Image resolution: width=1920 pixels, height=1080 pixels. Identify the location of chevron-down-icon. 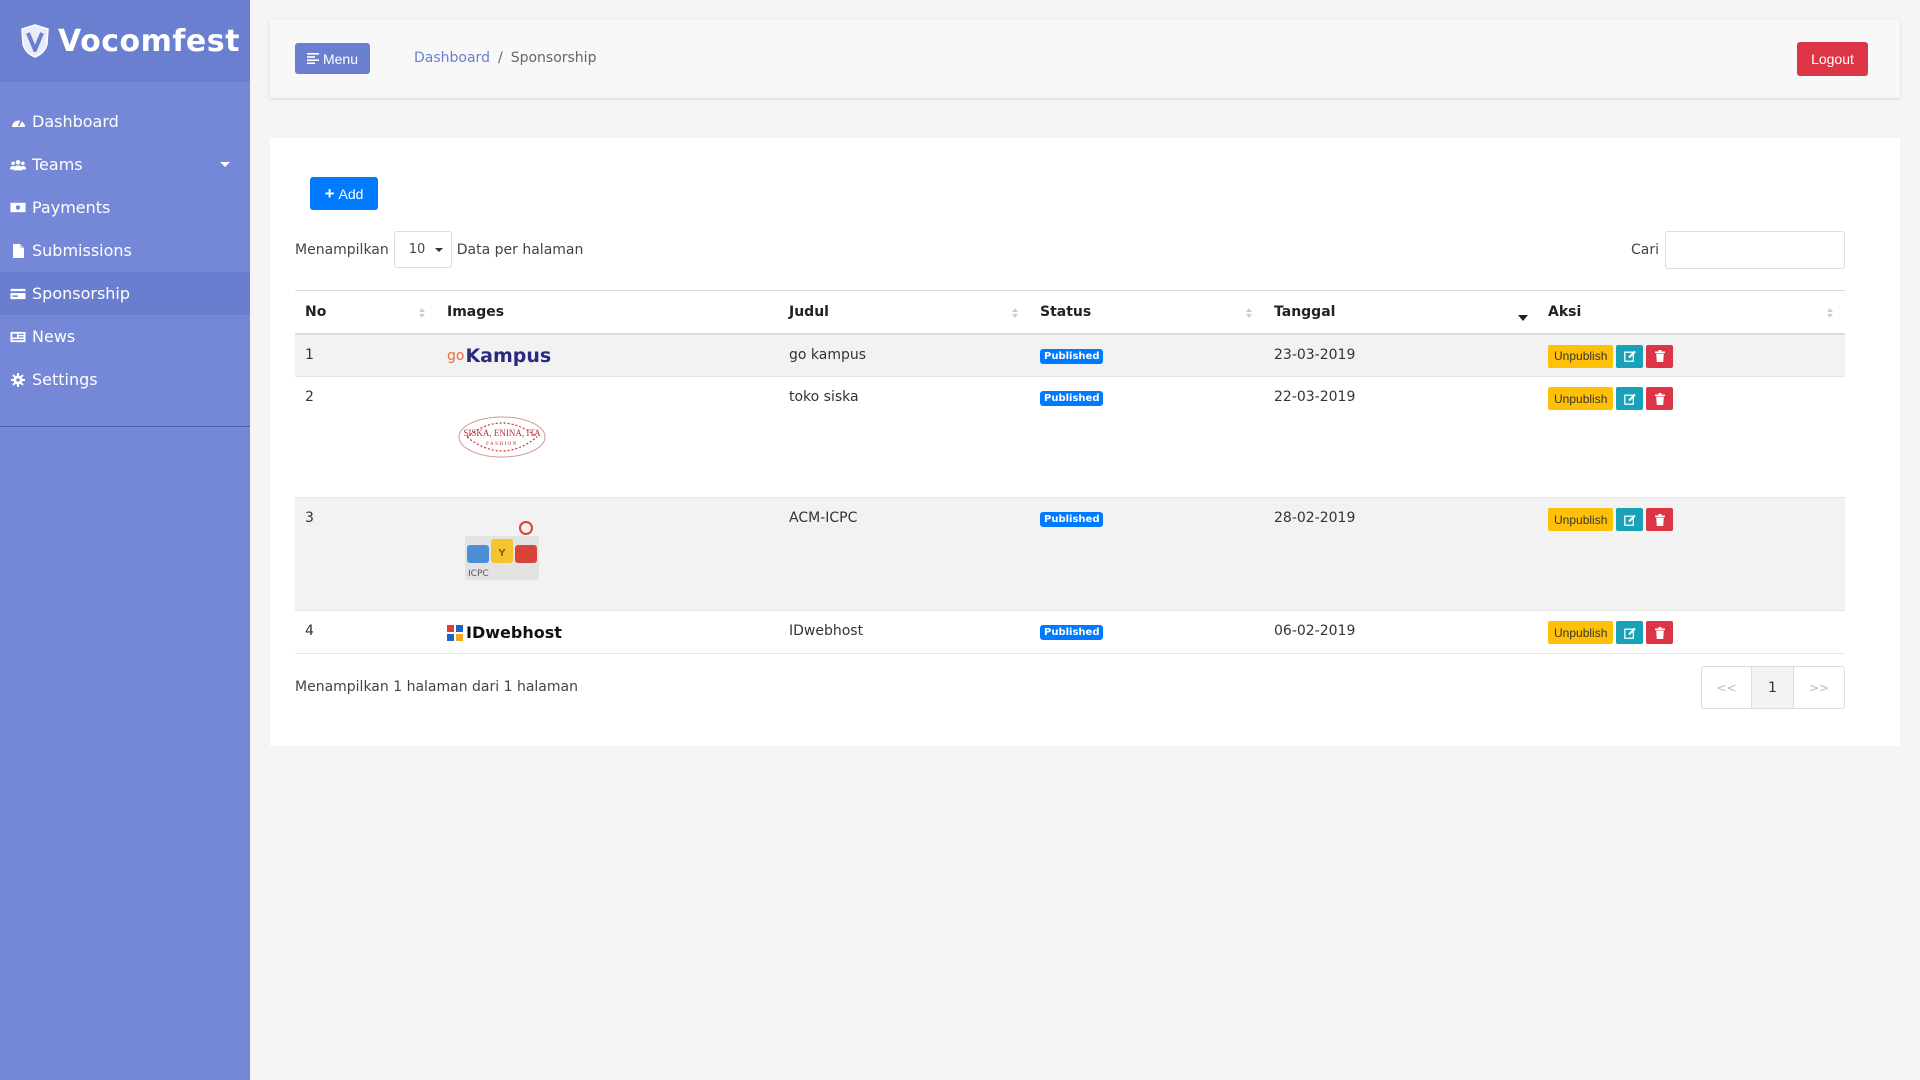
(225, 164).